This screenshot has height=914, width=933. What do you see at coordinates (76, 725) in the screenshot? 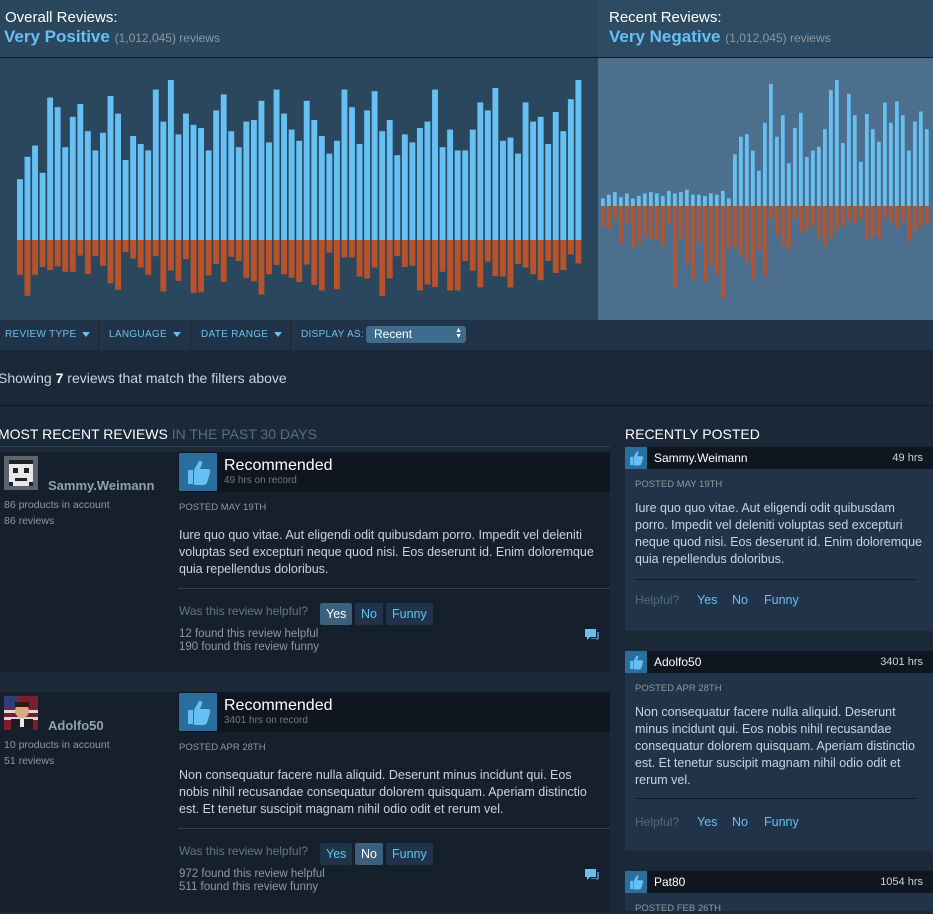
I see `review-username: Adolfo50` at bounding box center [76, 725].